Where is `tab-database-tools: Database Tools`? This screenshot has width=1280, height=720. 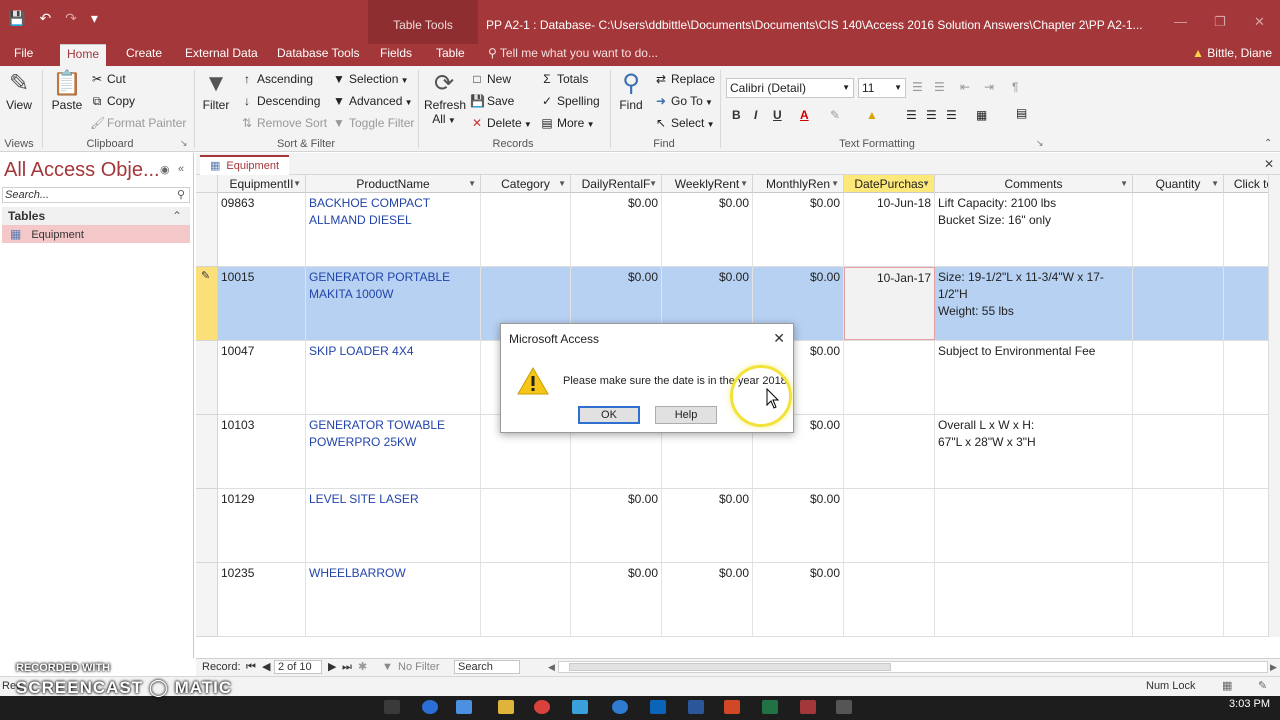 tab-database-tools: Database Tools is located at coordinates (318, 55).